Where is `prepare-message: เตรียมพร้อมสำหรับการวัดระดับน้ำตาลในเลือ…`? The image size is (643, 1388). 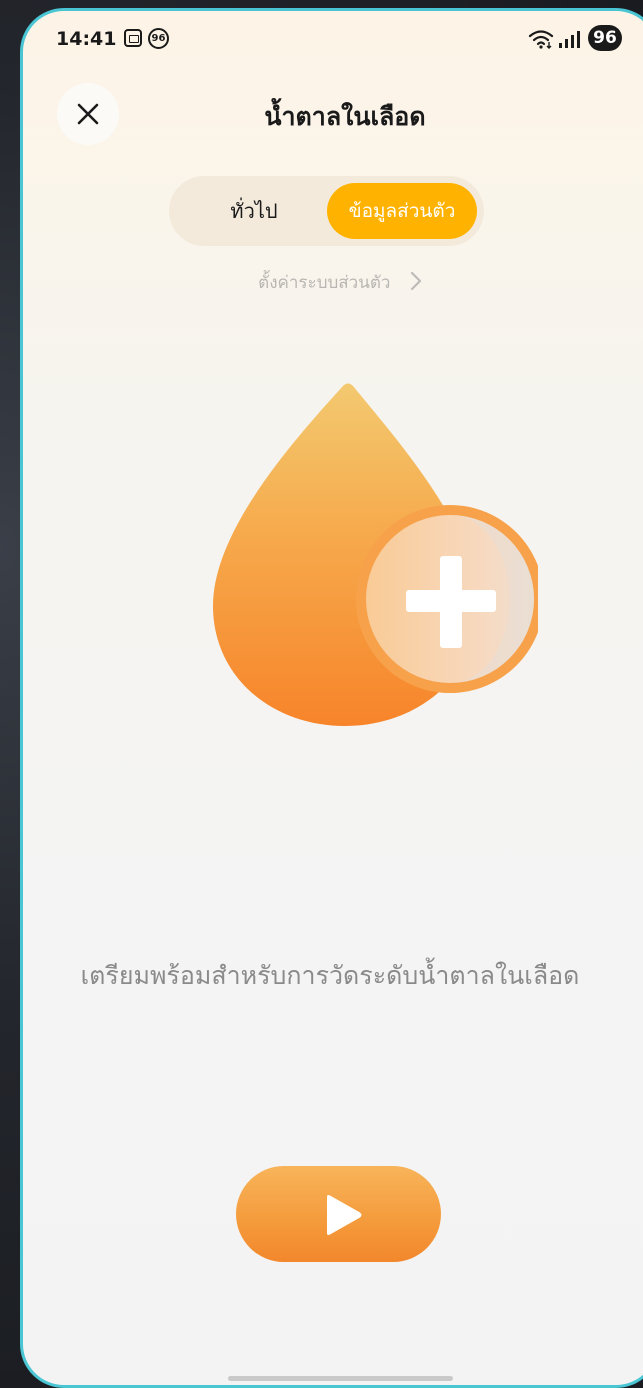
prepare-message: เตรียมพร้อมสำหรับการวัดระดับน้ำตาลในเลือ… is located at coordinates (330, 975).